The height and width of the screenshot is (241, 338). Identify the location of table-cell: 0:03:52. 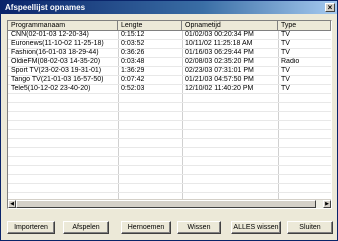
(133, 43).